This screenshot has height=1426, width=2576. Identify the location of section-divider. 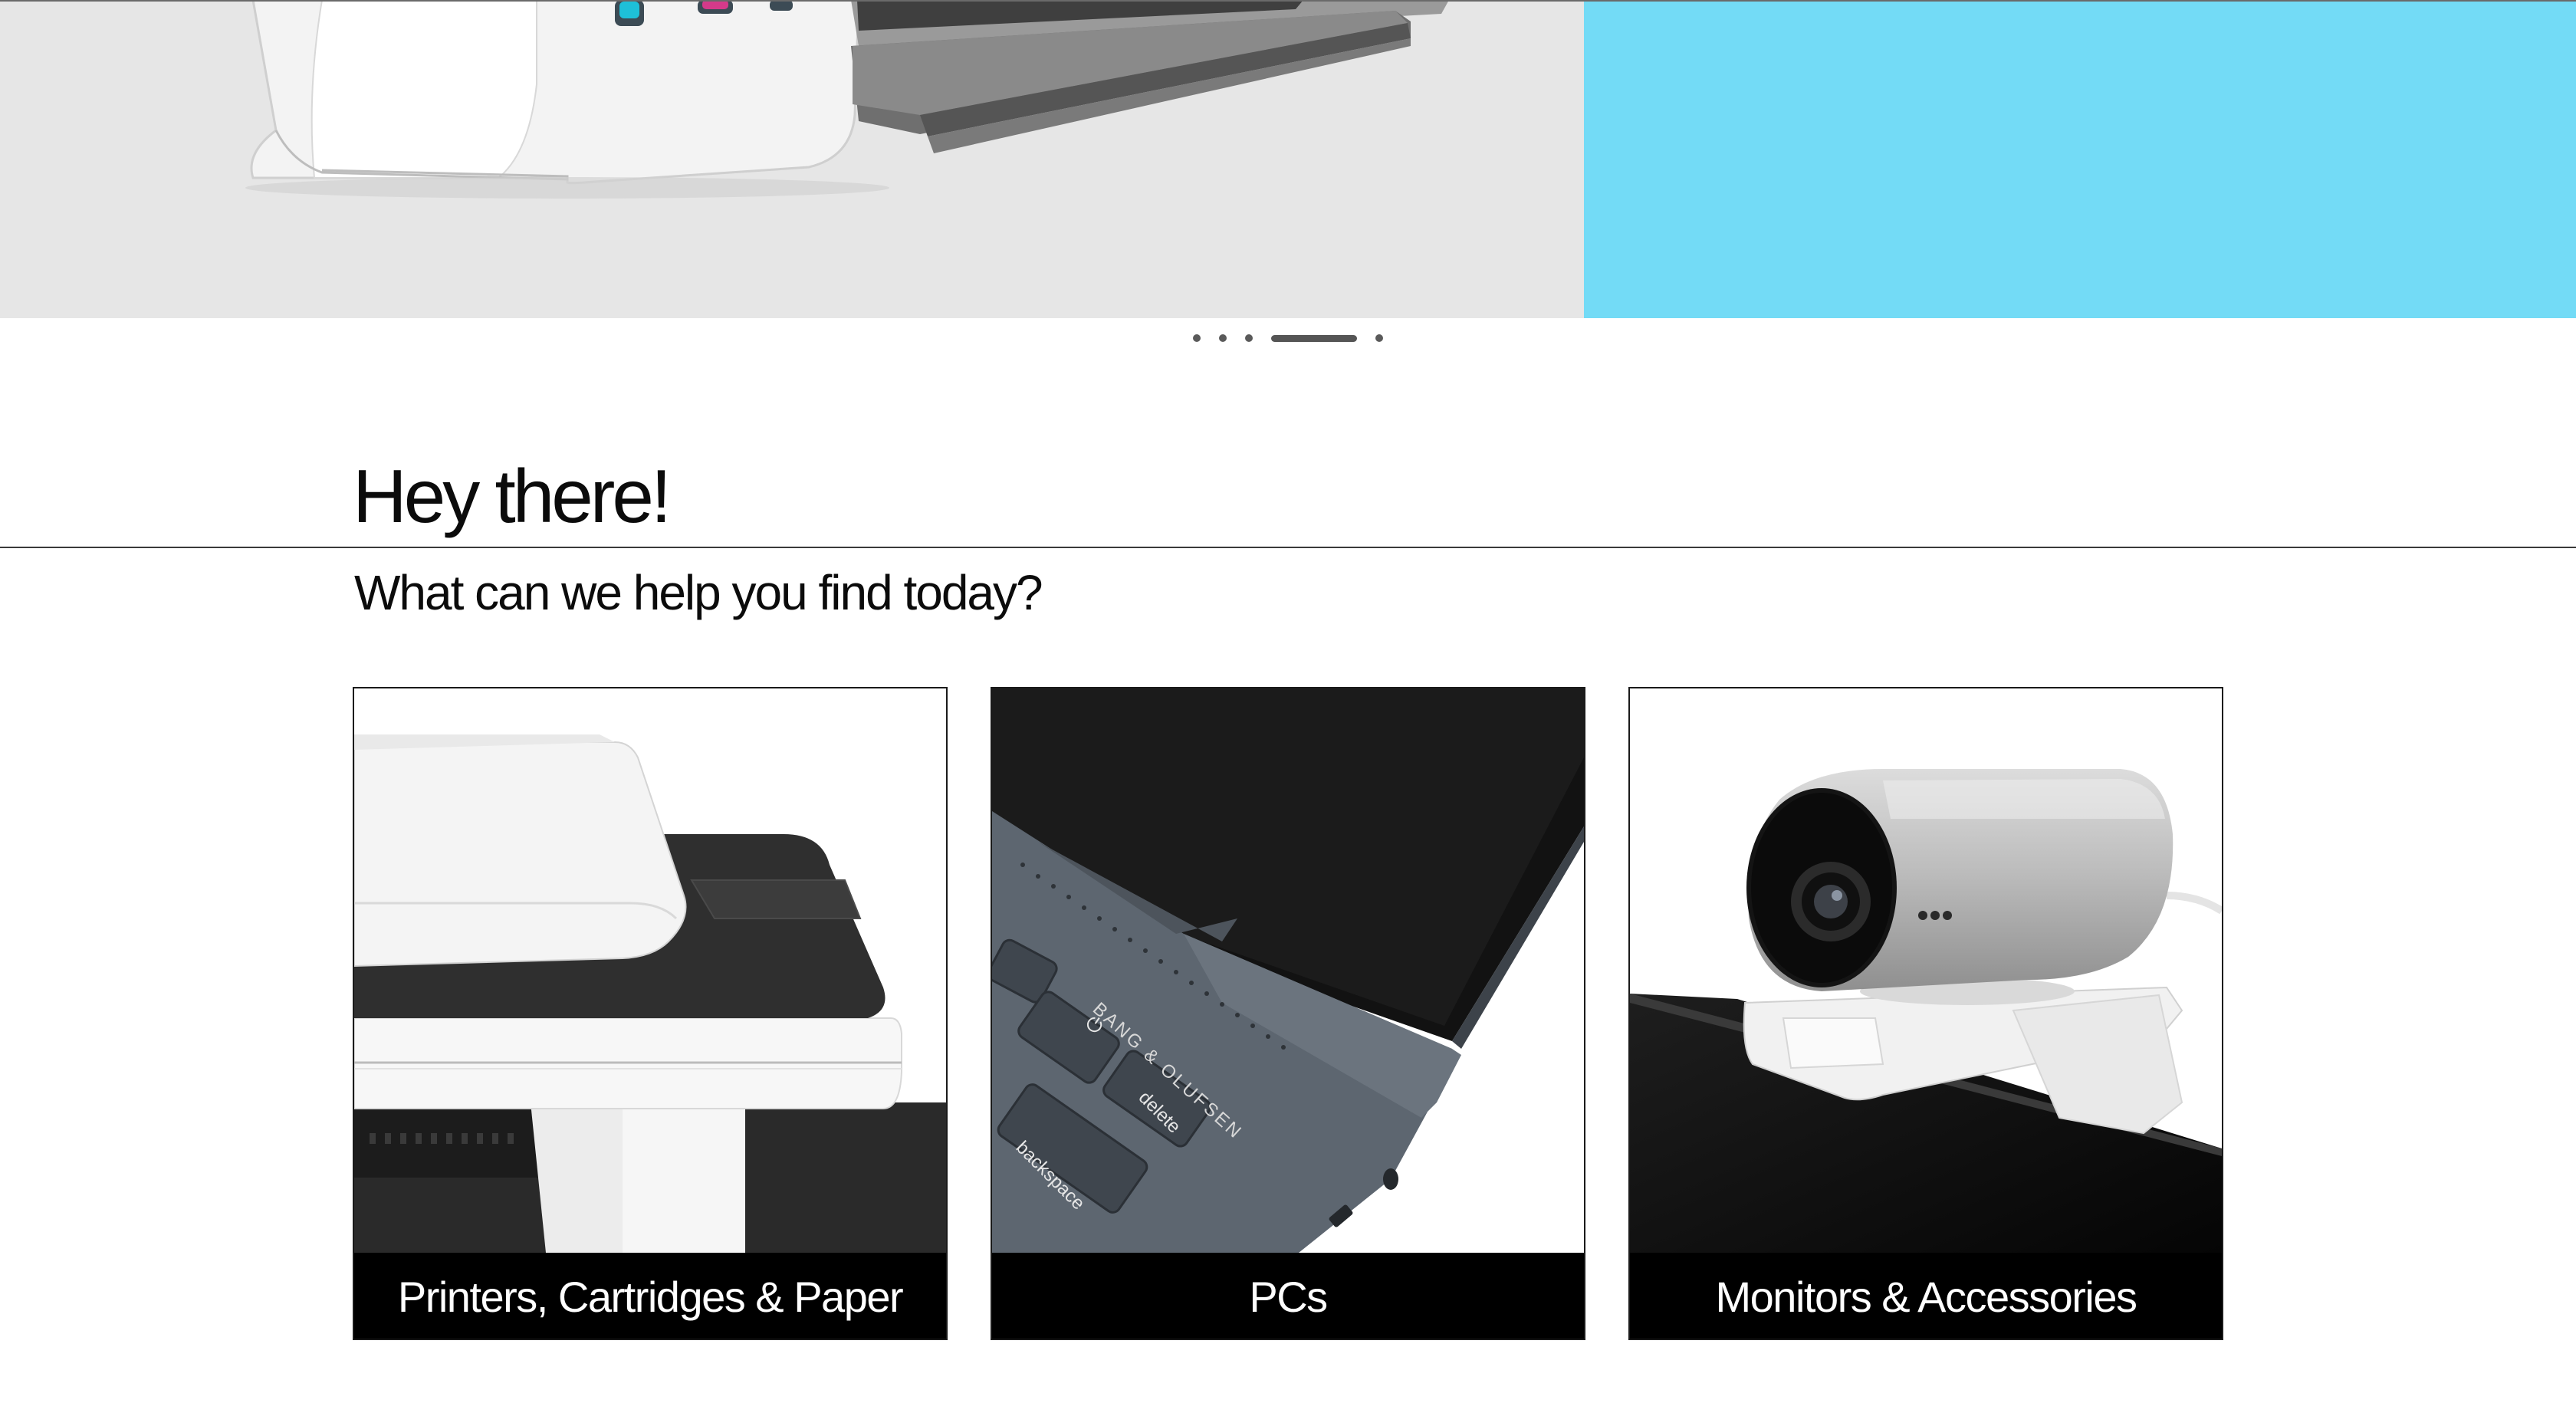
(1288, 548).